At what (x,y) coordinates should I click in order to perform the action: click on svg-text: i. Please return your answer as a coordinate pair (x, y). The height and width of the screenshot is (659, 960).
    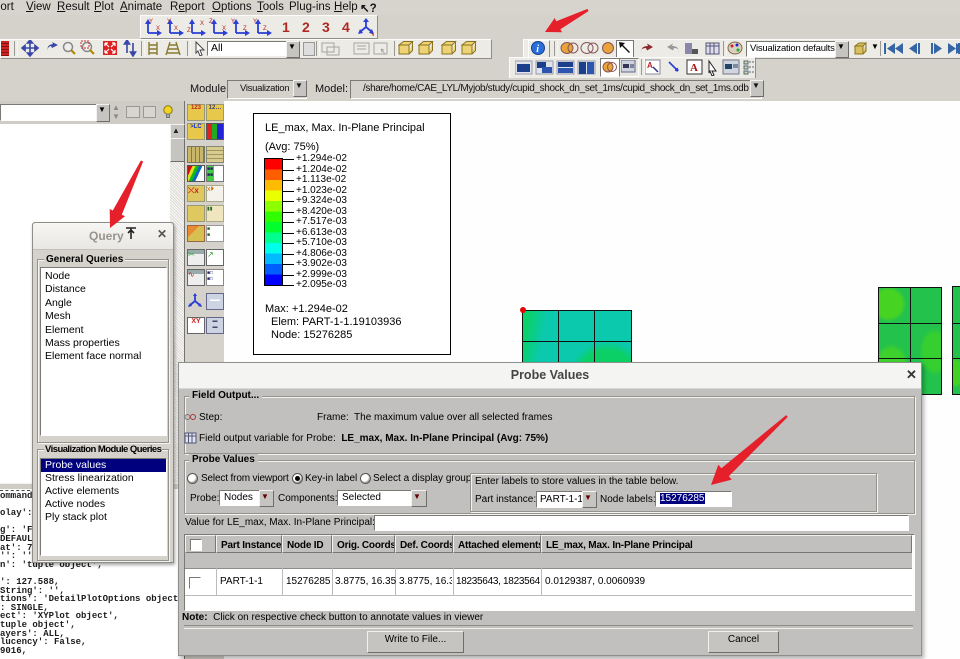
    Looking at the image, I should click on (537, 49).